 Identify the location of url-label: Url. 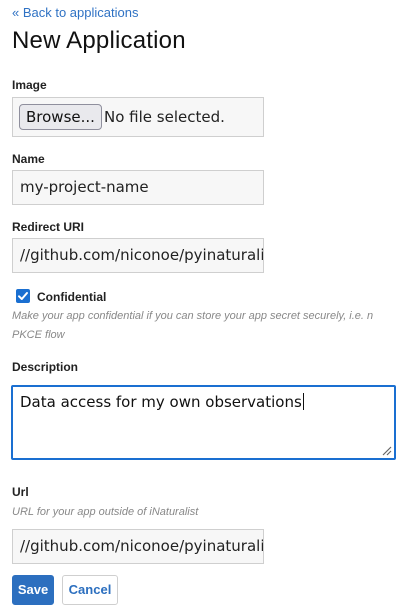
(20, 492).